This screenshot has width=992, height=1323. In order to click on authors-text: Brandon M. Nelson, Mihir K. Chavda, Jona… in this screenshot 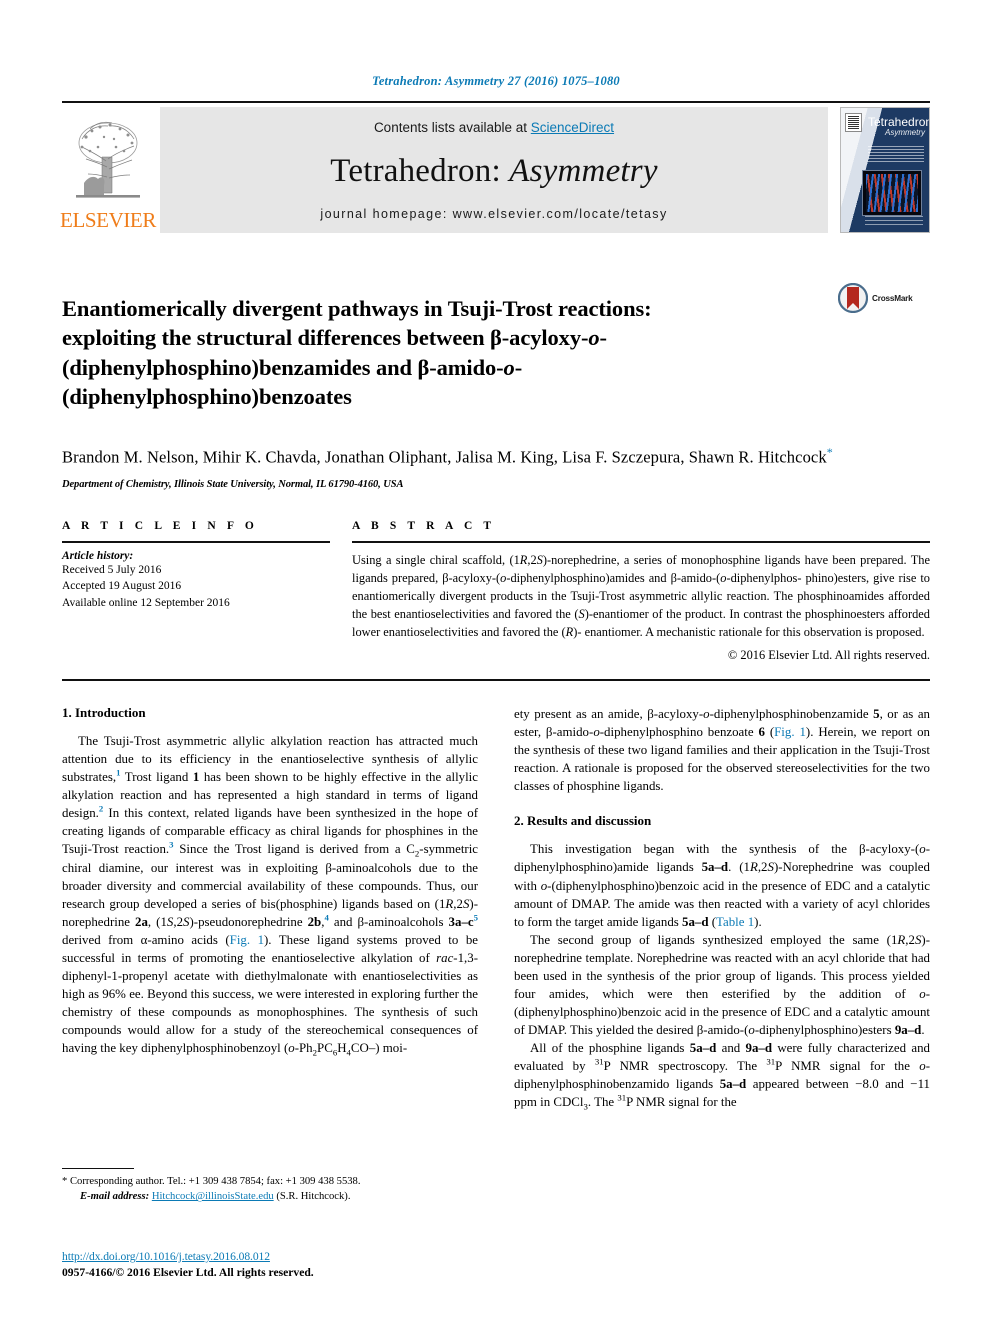, I will do `click(444, 457)`.